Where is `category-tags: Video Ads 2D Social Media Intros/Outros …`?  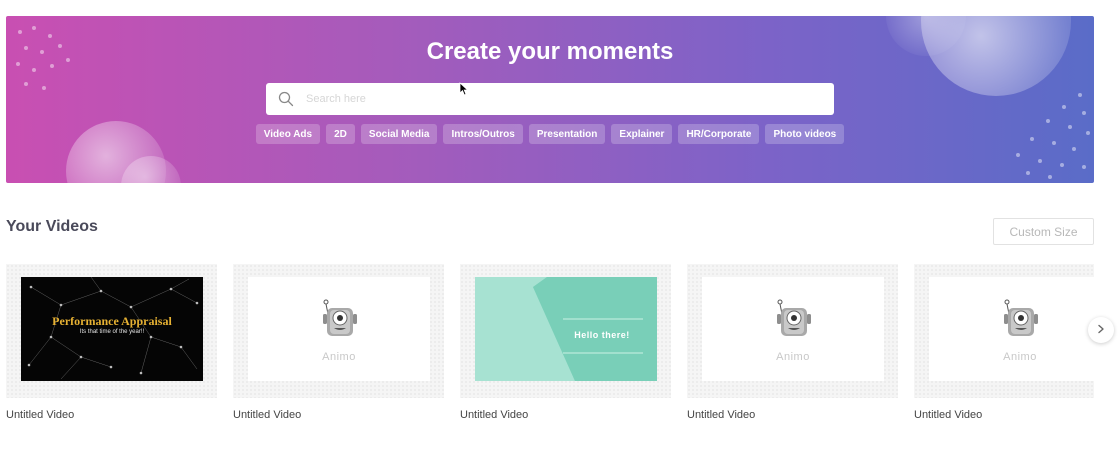
category-tags: Video Ads 2D Social Media Intros/Outros … is located at coordinates (550, 134).